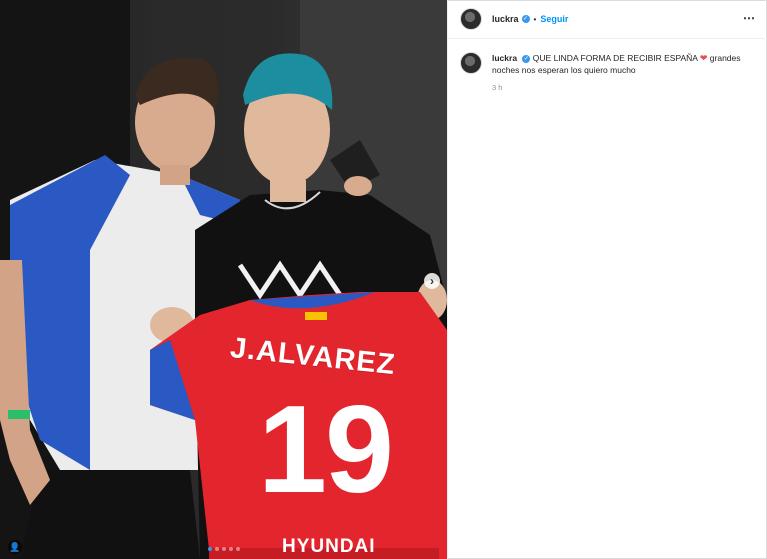  I want to click on carousel-indicator, so click(224, 549).